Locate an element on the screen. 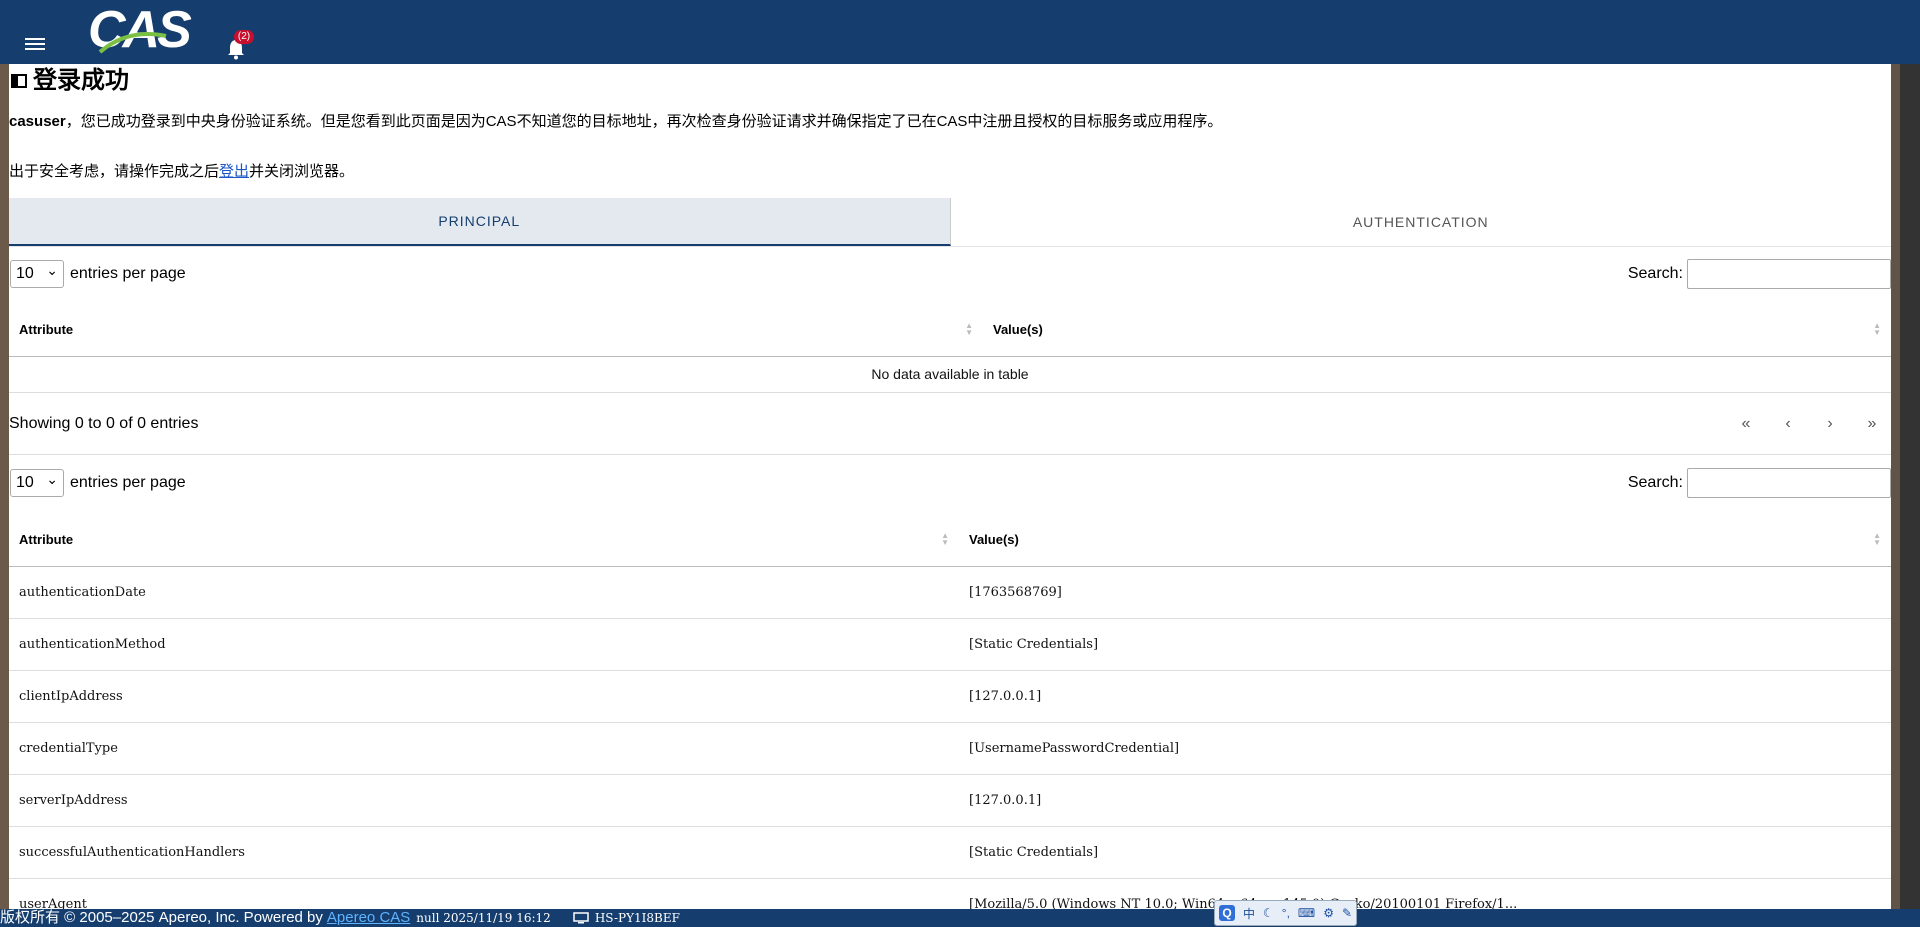 The width and height of the screenshot is (1920, 927). notification-count-badge: (2) is located at coordinates (244, 37).